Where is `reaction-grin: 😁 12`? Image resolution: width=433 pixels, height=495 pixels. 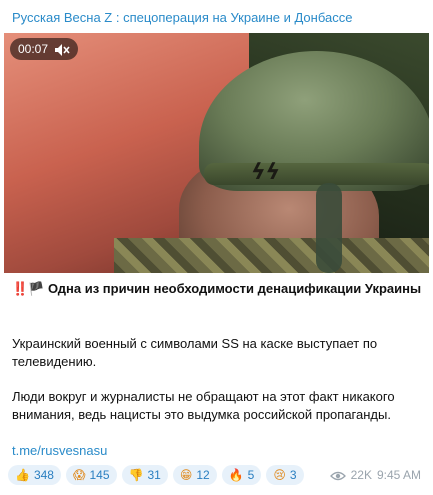
reaction-grin: 😁 12 is located at coordinates (194, 475).